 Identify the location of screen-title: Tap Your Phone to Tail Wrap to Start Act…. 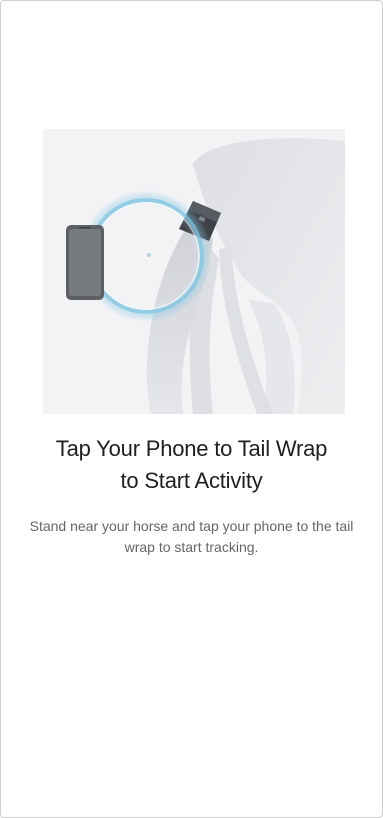
(191, 465).